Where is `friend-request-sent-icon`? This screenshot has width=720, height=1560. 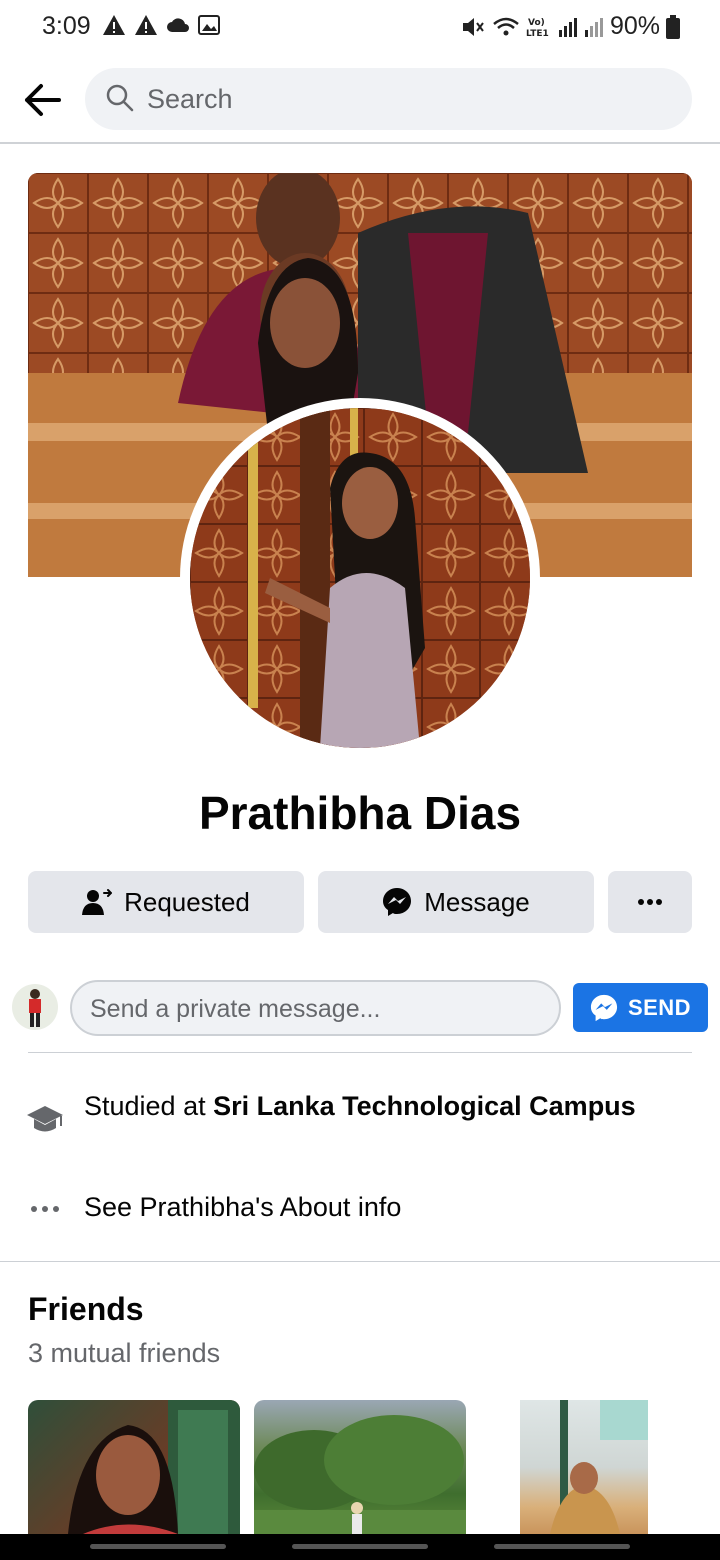 friend-request-sent-icon is located at coordinates (97, 902).